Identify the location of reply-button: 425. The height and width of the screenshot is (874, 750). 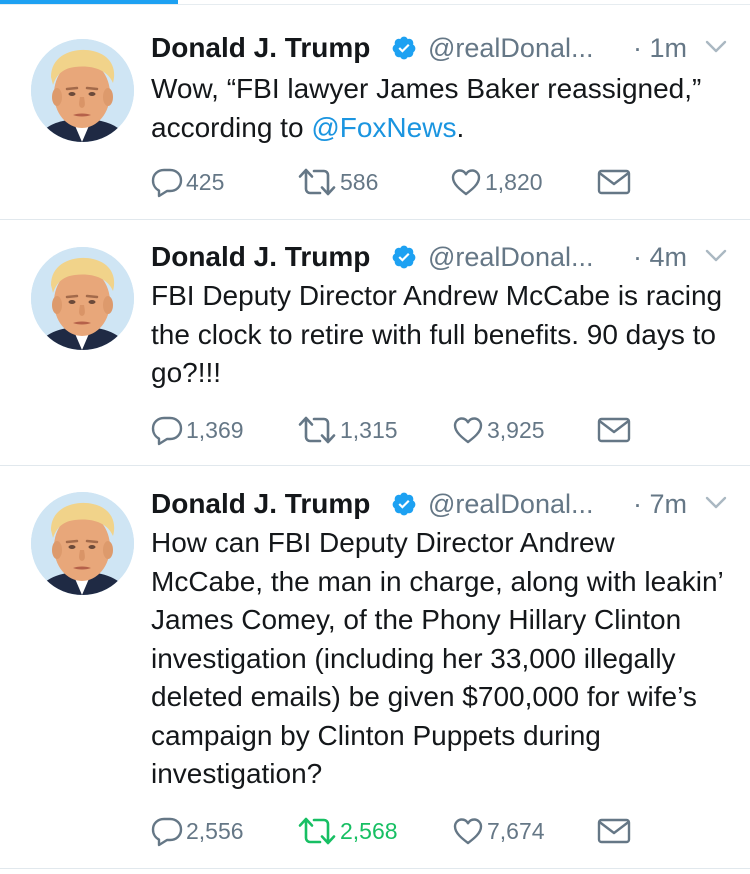
(187, 182).